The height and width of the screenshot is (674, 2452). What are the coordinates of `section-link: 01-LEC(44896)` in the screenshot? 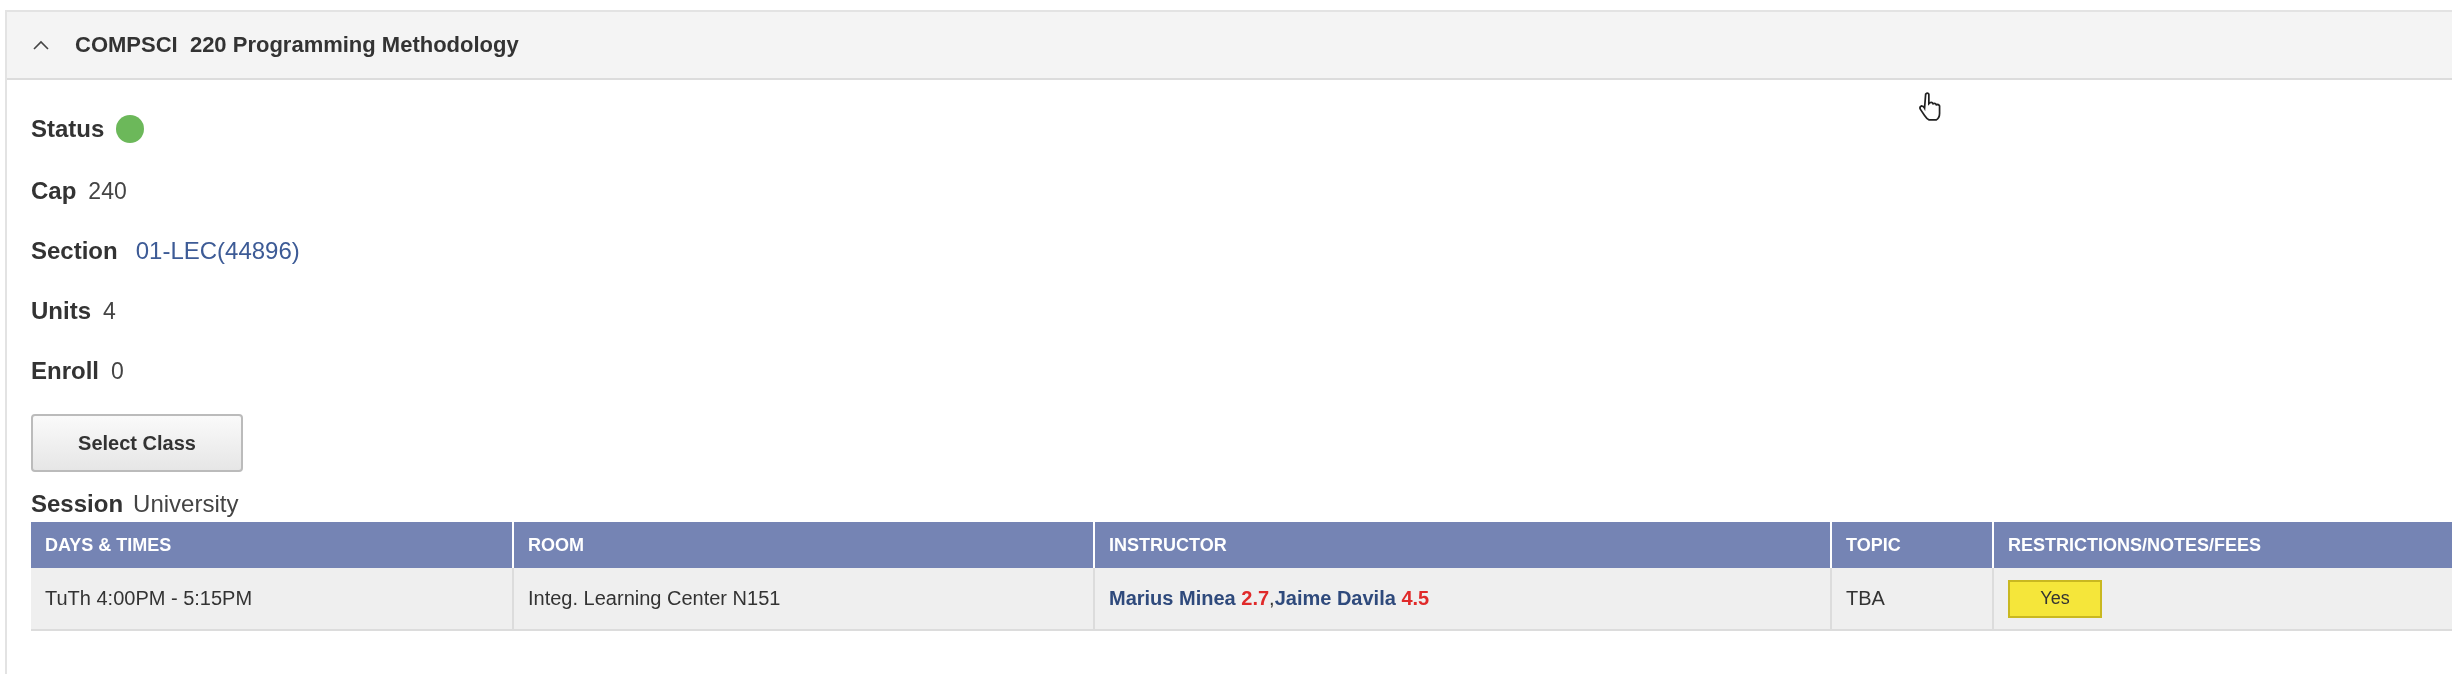 It's located at (217, 251).